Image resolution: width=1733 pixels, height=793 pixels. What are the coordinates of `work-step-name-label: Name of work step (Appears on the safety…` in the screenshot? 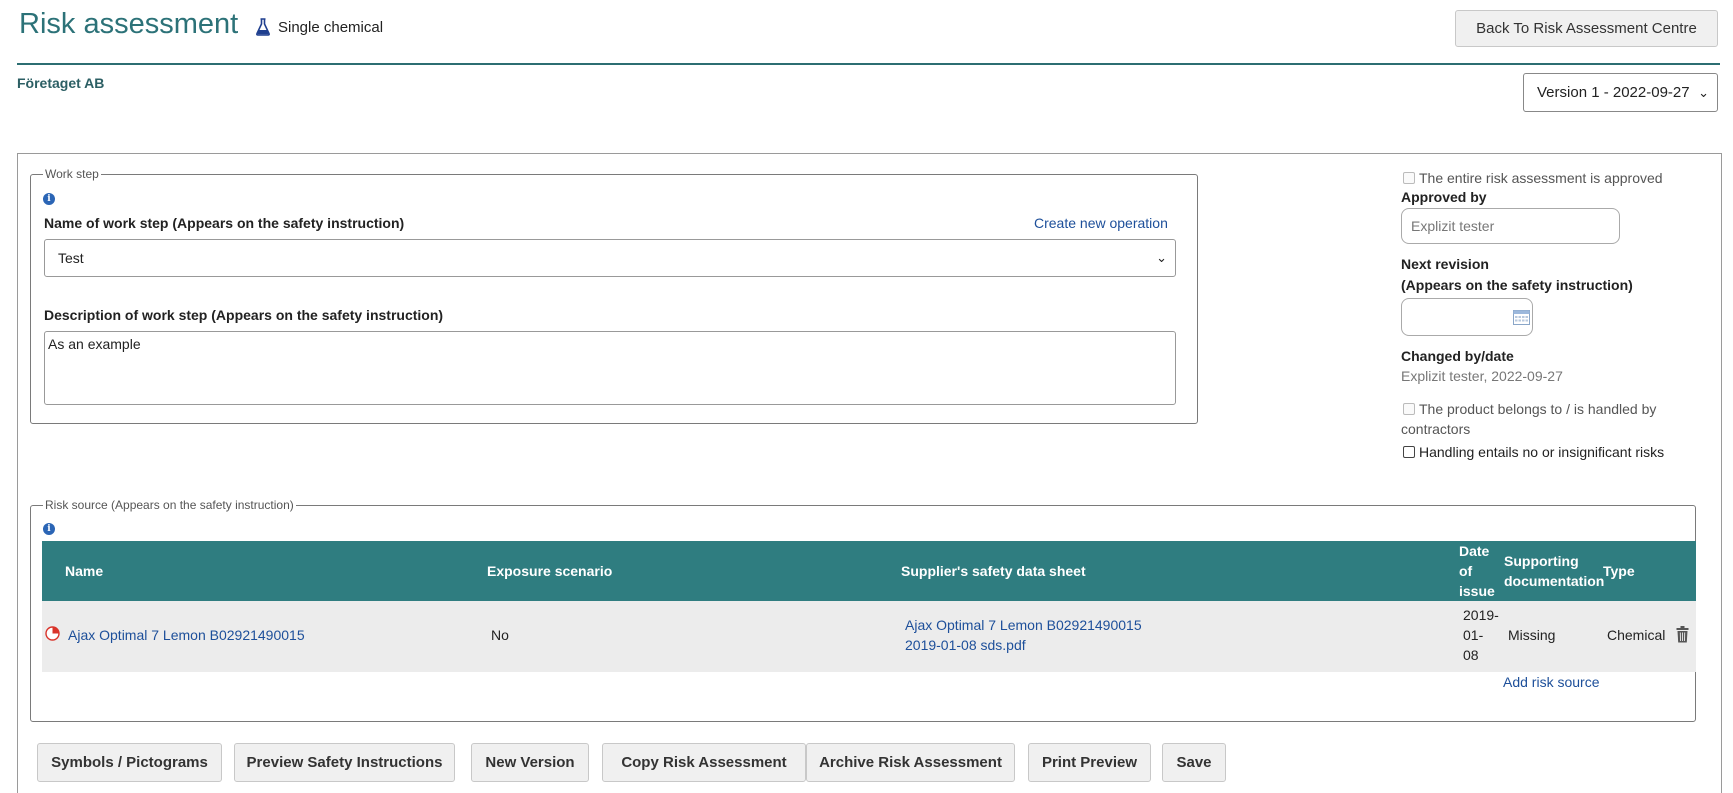 It's located at (224, 223).